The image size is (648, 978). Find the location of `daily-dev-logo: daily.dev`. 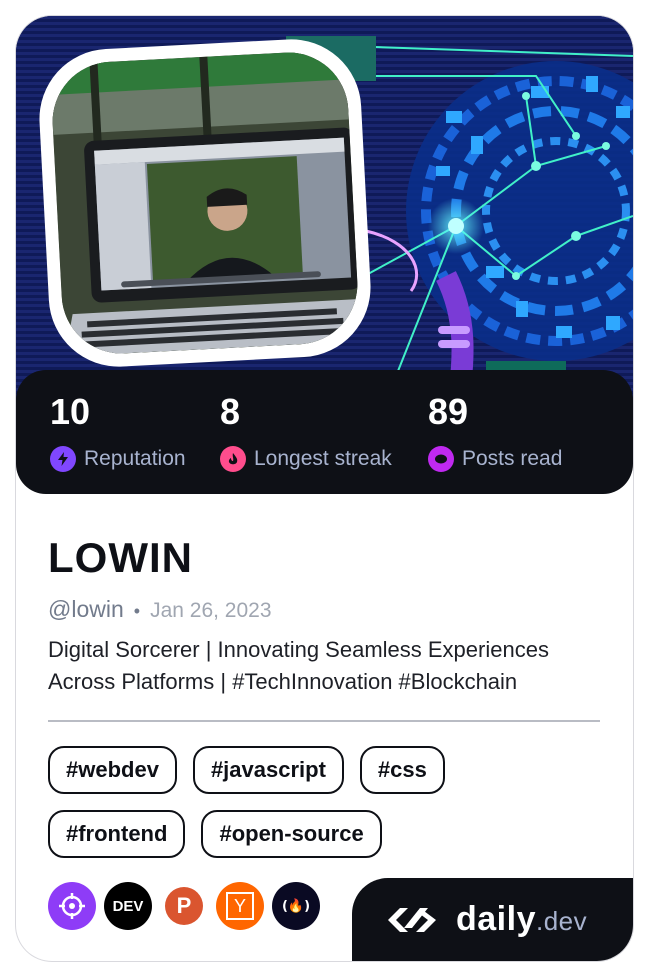

daily-dev-logo: daily.dev is located at coordinates (492, 919).